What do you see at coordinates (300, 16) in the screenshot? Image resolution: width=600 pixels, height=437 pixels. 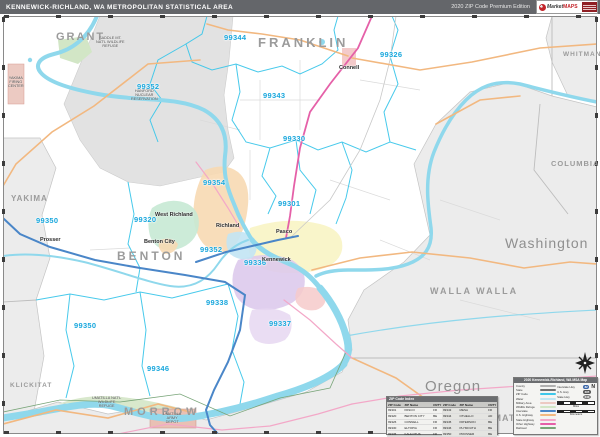 I see `ruler-ticks-top` at bounding box center [300, 16].